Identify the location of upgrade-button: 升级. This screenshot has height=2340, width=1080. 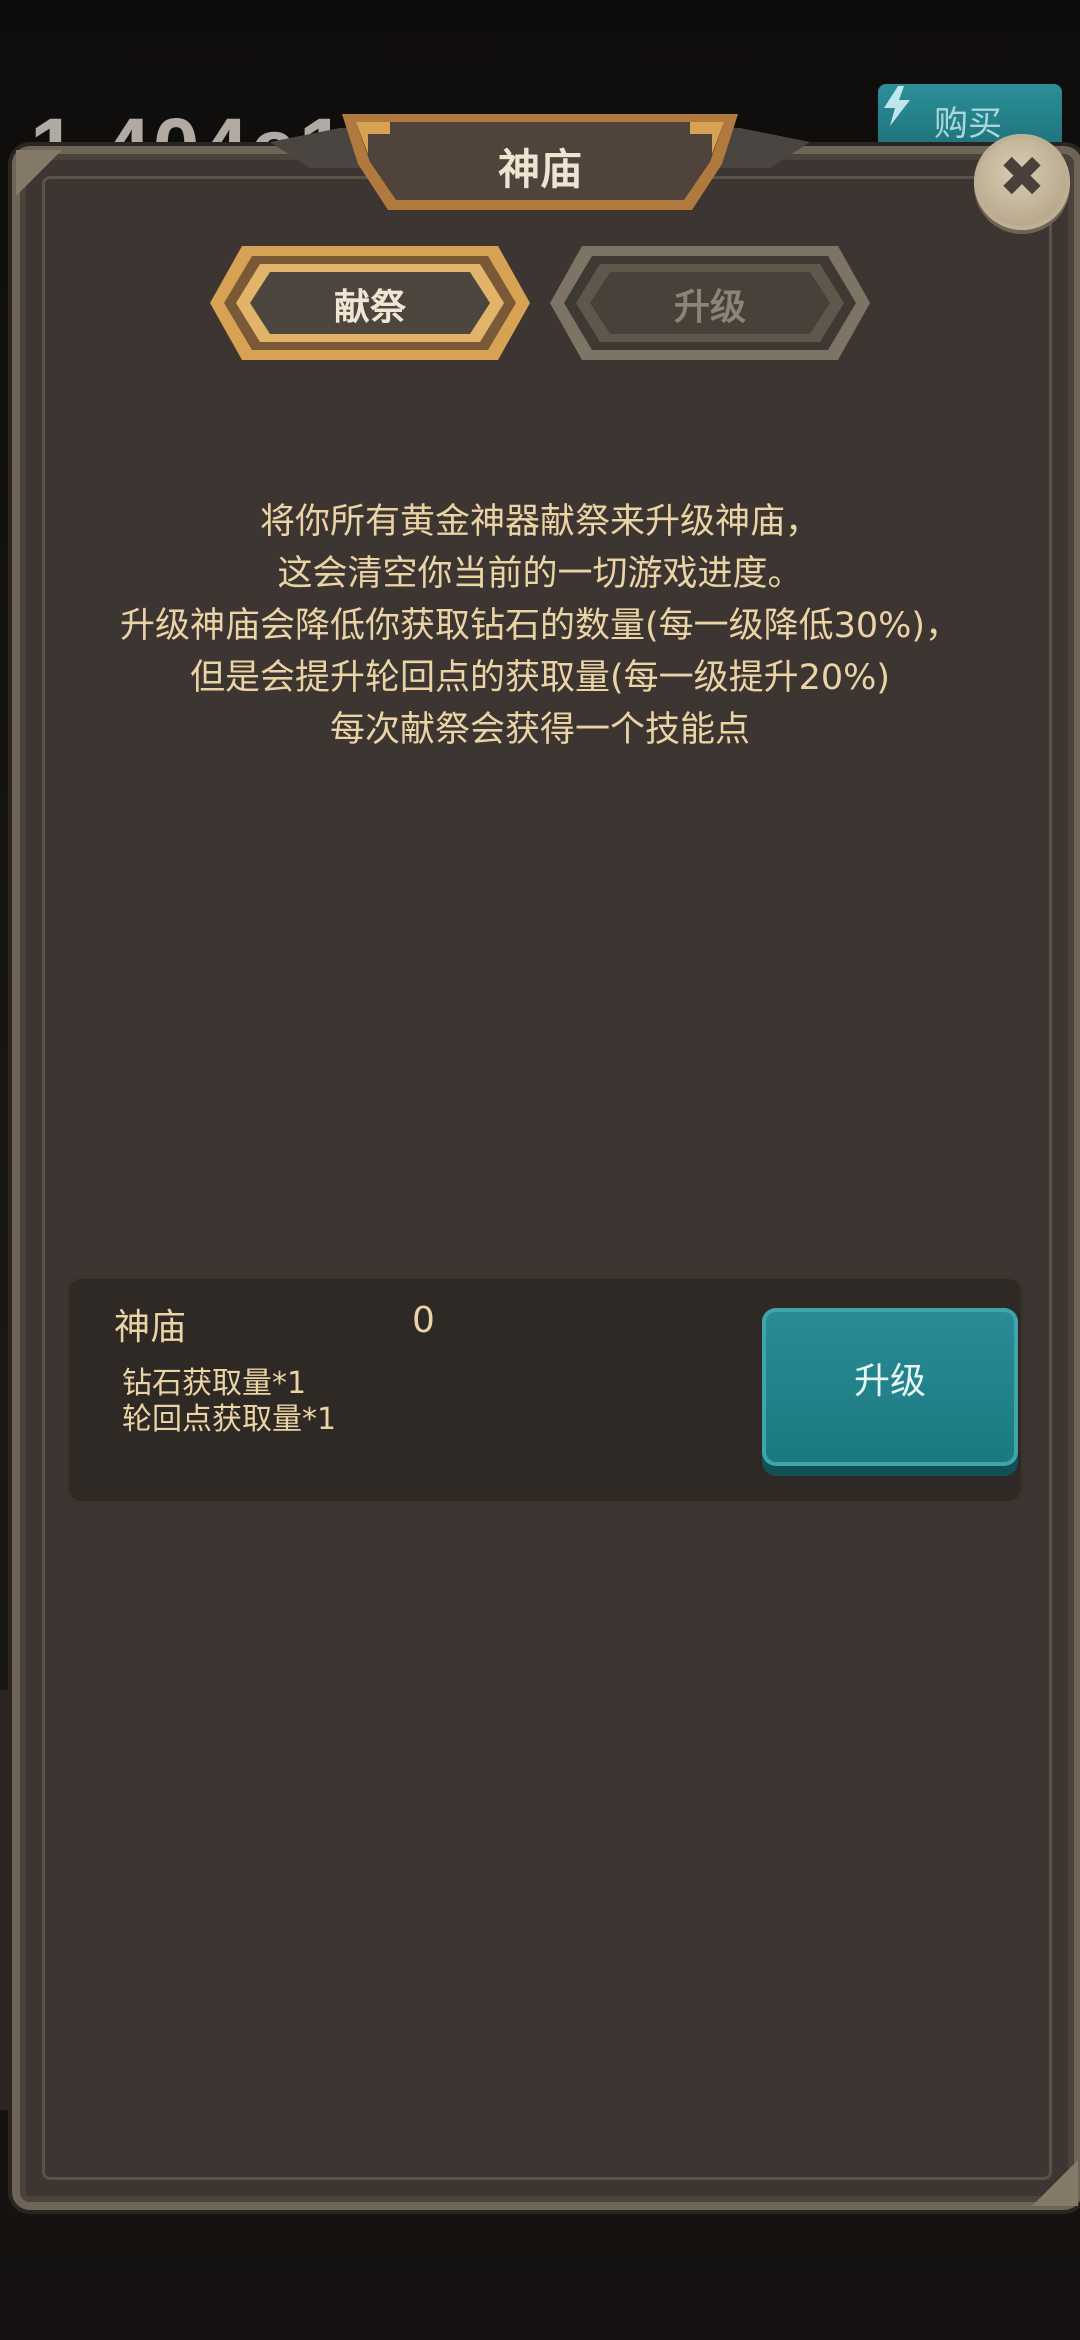
(890, 1387).